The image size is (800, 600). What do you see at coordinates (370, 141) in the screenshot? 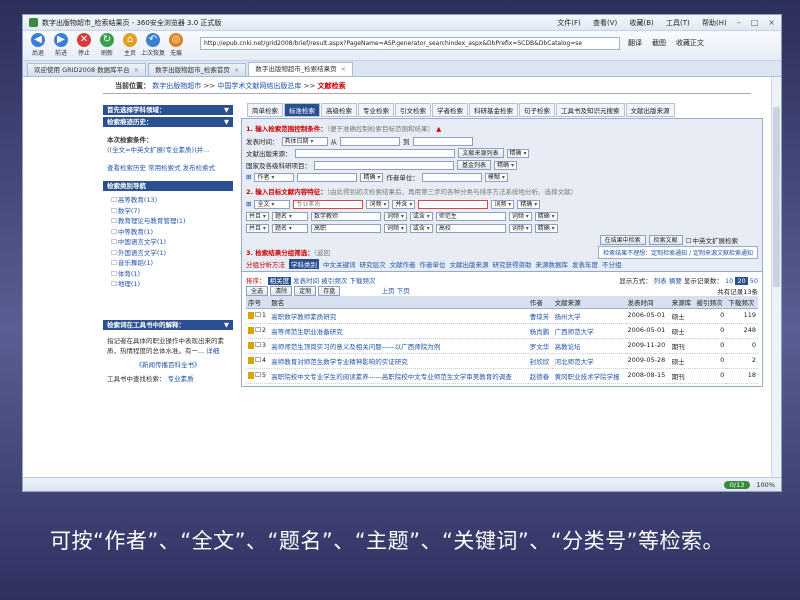
I see `date-from-input` at bounding box center [370, 141].